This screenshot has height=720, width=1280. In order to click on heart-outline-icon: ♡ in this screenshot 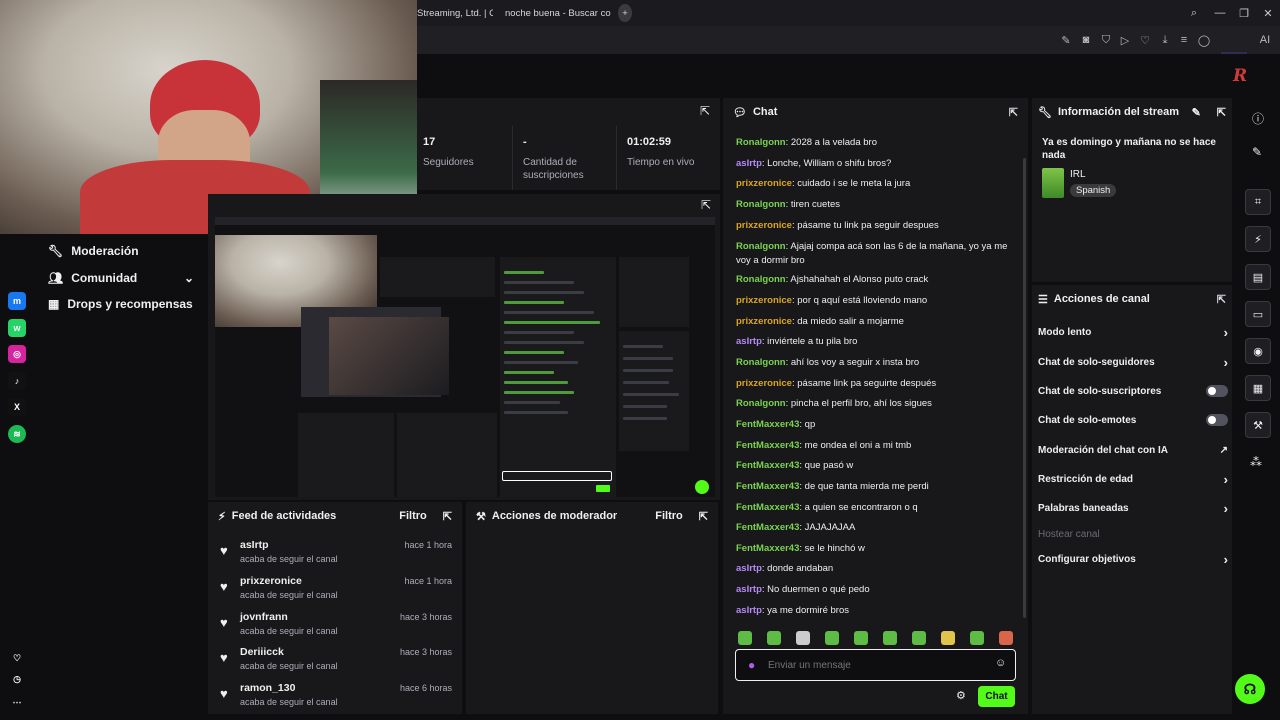, I will do `click(17, 658)`.